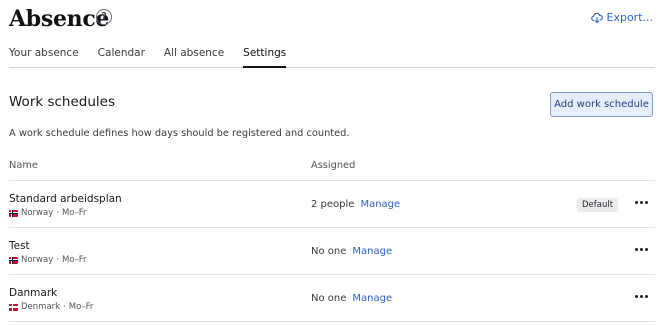  I want to click on default-badge: Default, so click(598, 205).